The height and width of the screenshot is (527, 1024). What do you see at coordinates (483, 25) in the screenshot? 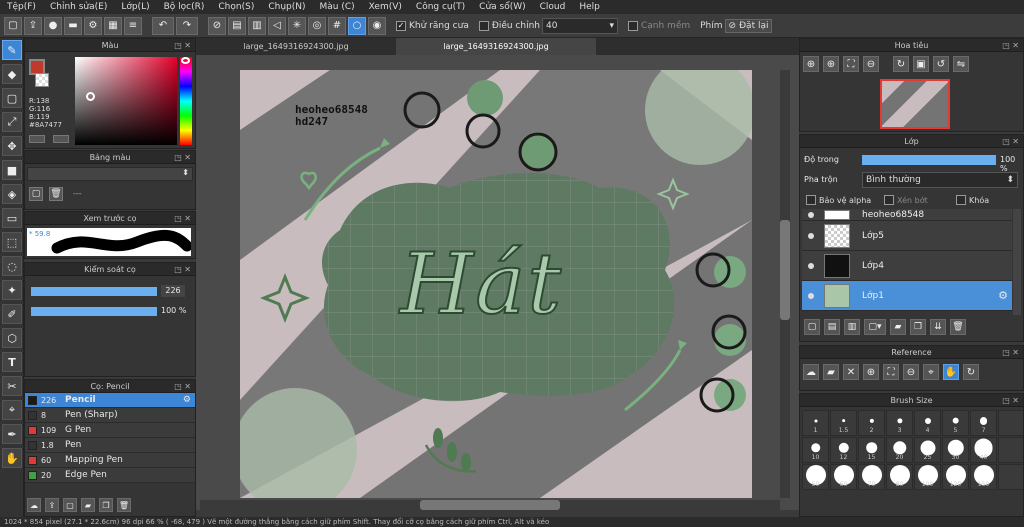
I see `adjust-checkbox` at bounding box center [483, 25].